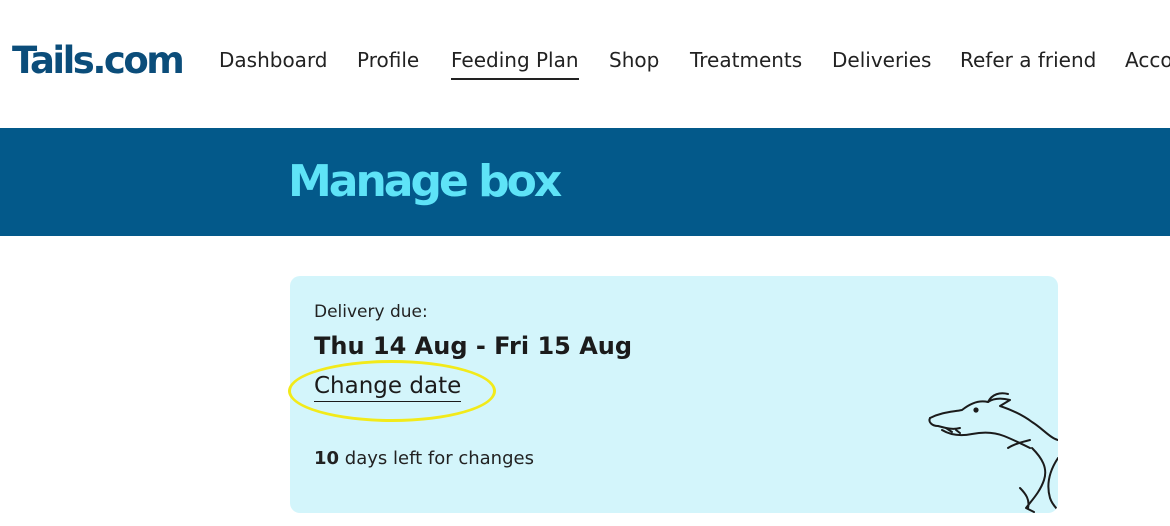 The image size is (1170, 526). Describe the element at coordinates (746, 60) in the screenshot. I see `nav-treatments: Treatments` at that location.